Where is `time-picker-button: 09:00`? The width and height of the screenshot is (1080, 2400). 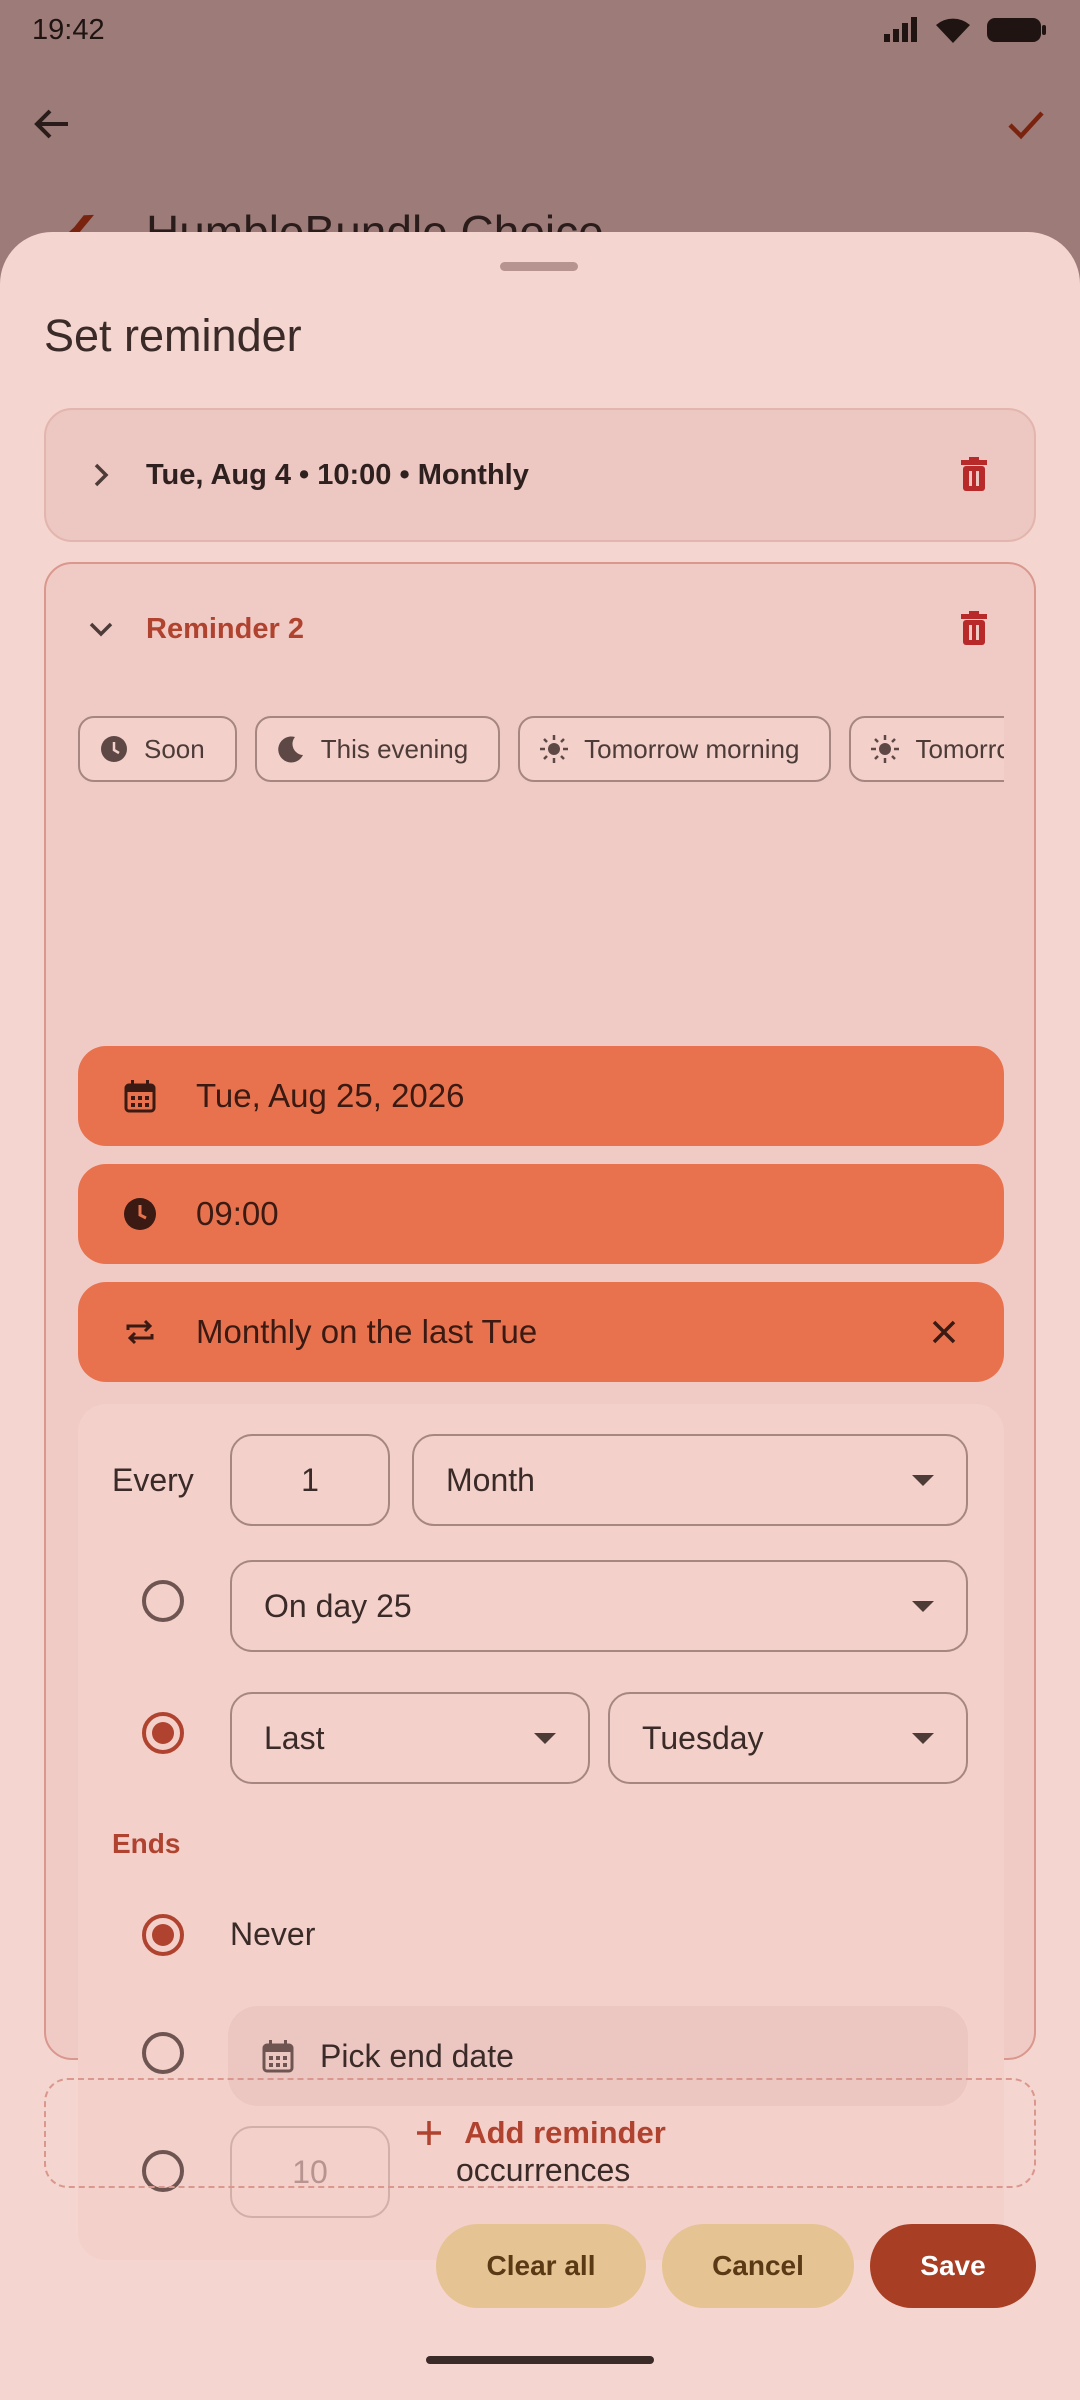 time-picker-button: 09:00 is located at coordinates (541, 1214).